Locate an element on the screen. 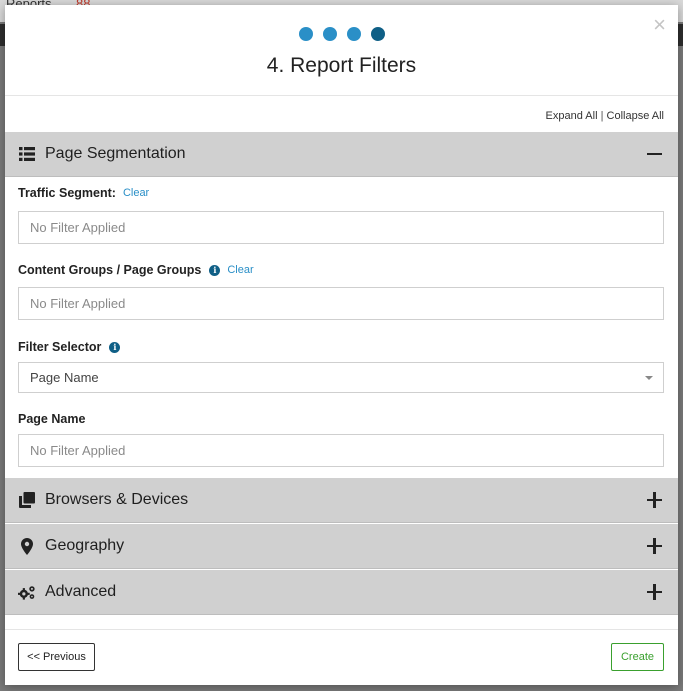  filter-selector-value: Page Name is located at coordinates (64, 377).